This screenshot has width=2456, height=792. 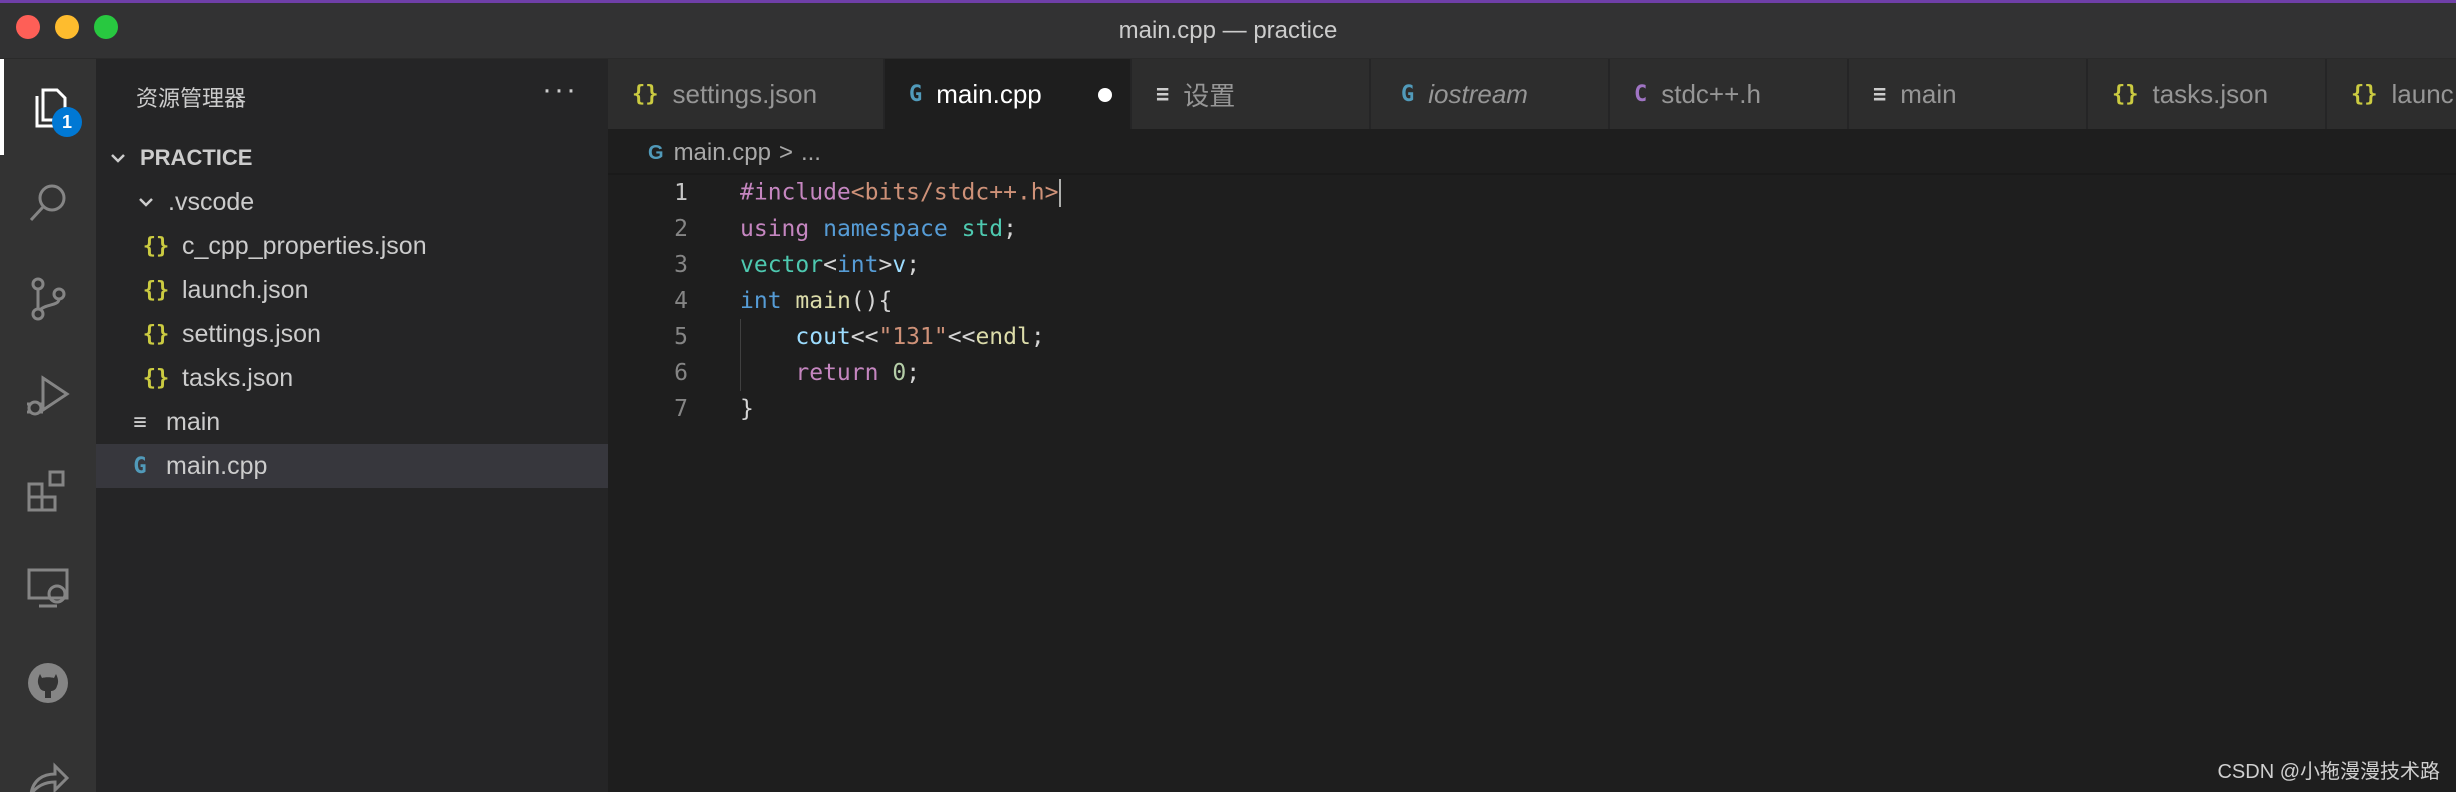 What do you see at coordinates (1209, 95) in the screenshot?
I see `tab-label: 设置` at bounding box center [1209, 95].